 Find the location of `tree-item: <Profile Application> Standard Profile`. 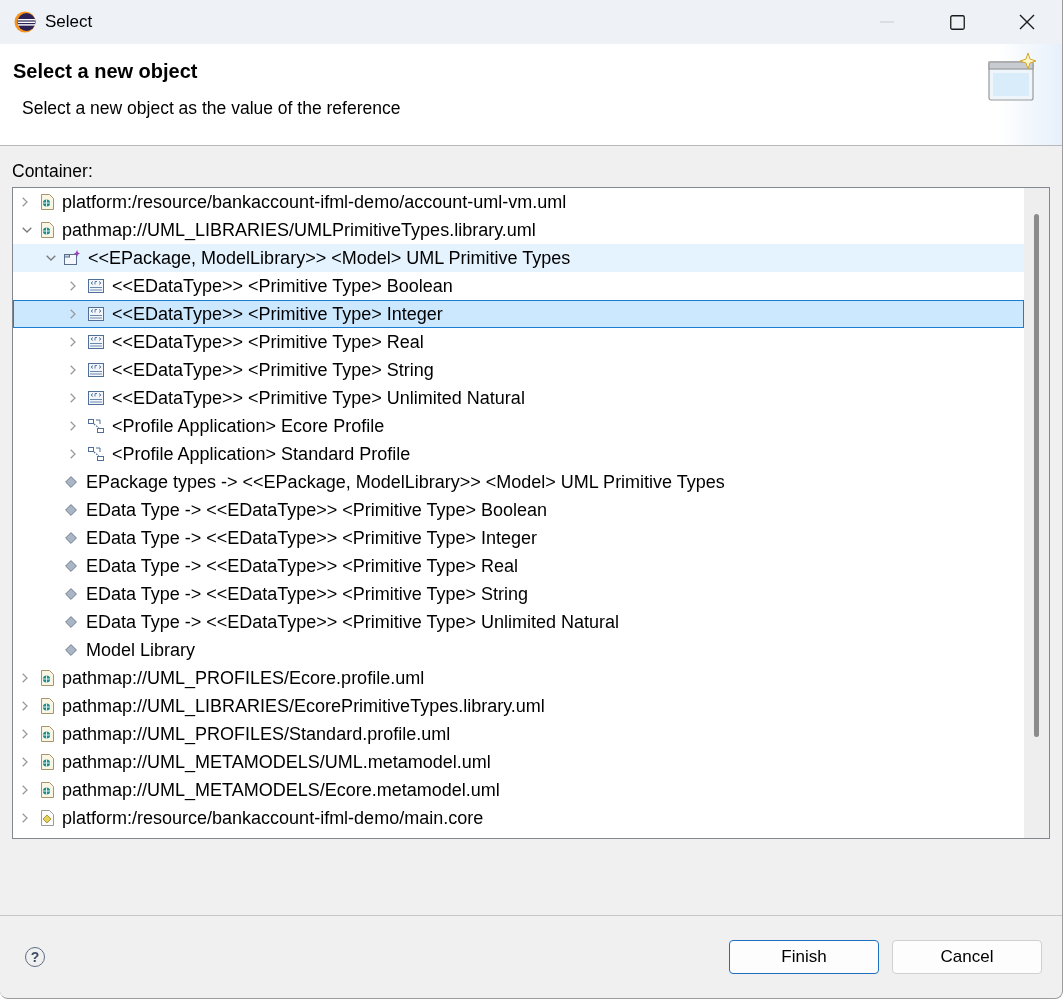

tree-item: <Profile Application> Standard Profile is located at coordinates (518, 454).